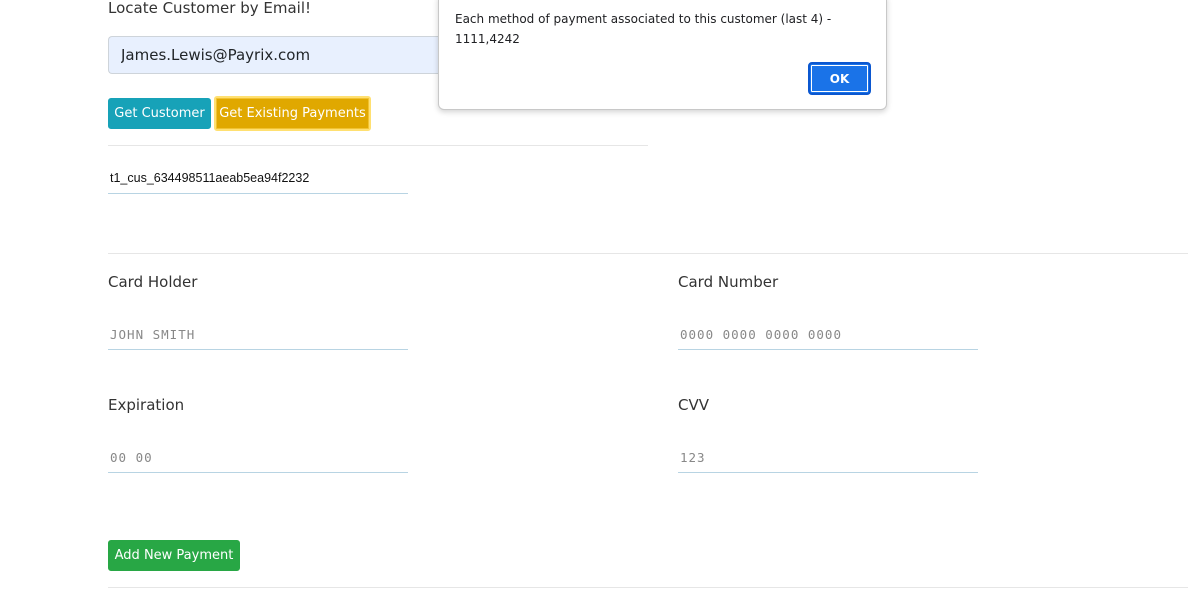 This screenshot has width=1188, height=607. Describe the element at coordinates (487, 39) in the screenshot. I see `alert-message-line2: 1111,4242` at that location.